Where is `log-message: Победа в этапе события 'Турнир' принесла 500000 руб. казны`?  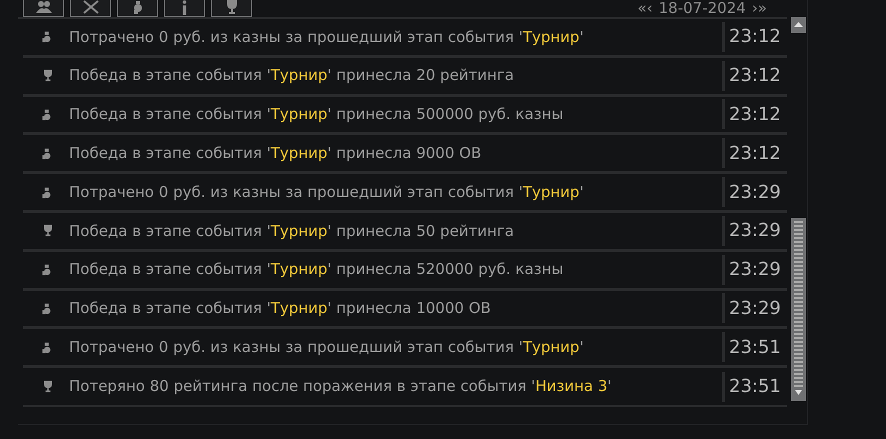 log-message: Победа в этапе события 'Турнир' принесла 500000 руб. казны is located at coordinates (316, 115).